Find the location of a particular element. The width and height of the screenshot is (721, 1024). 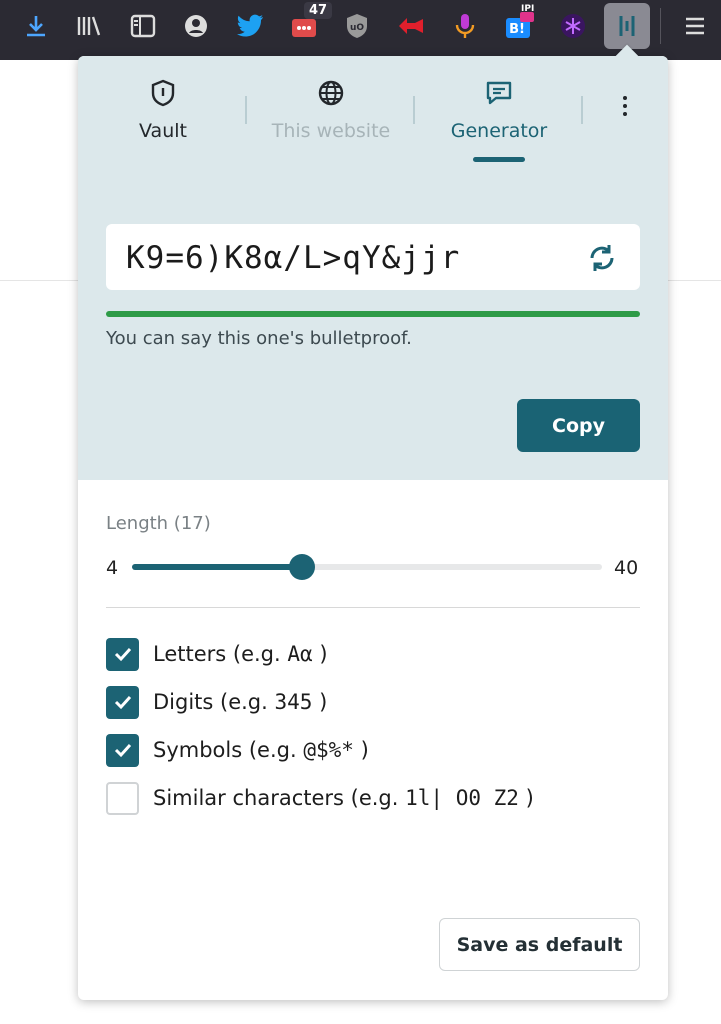

library-icon is located at coordinates (89, 26).